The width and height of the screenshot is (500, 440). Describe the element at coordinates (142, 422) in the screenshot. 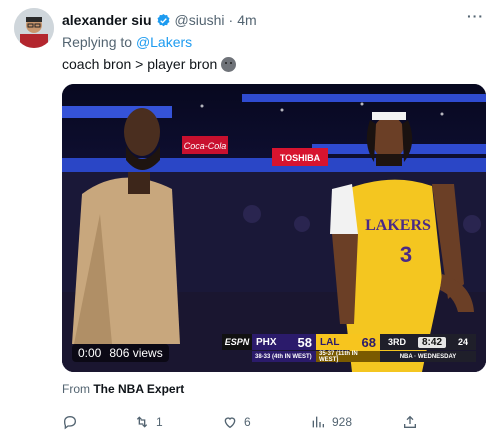

I see `retweet-icon` at that location.